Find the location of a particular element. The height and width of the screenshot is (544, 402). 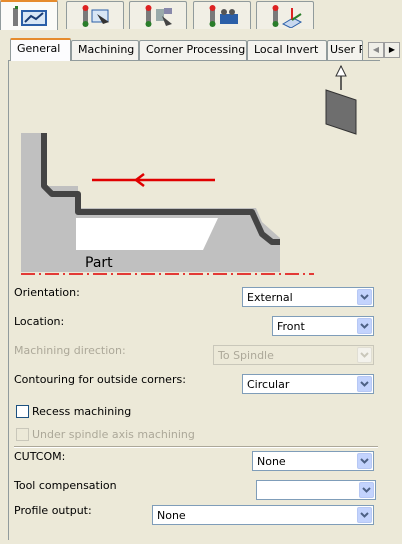

icon-tab-feeds is located at coordinates (222, 15).